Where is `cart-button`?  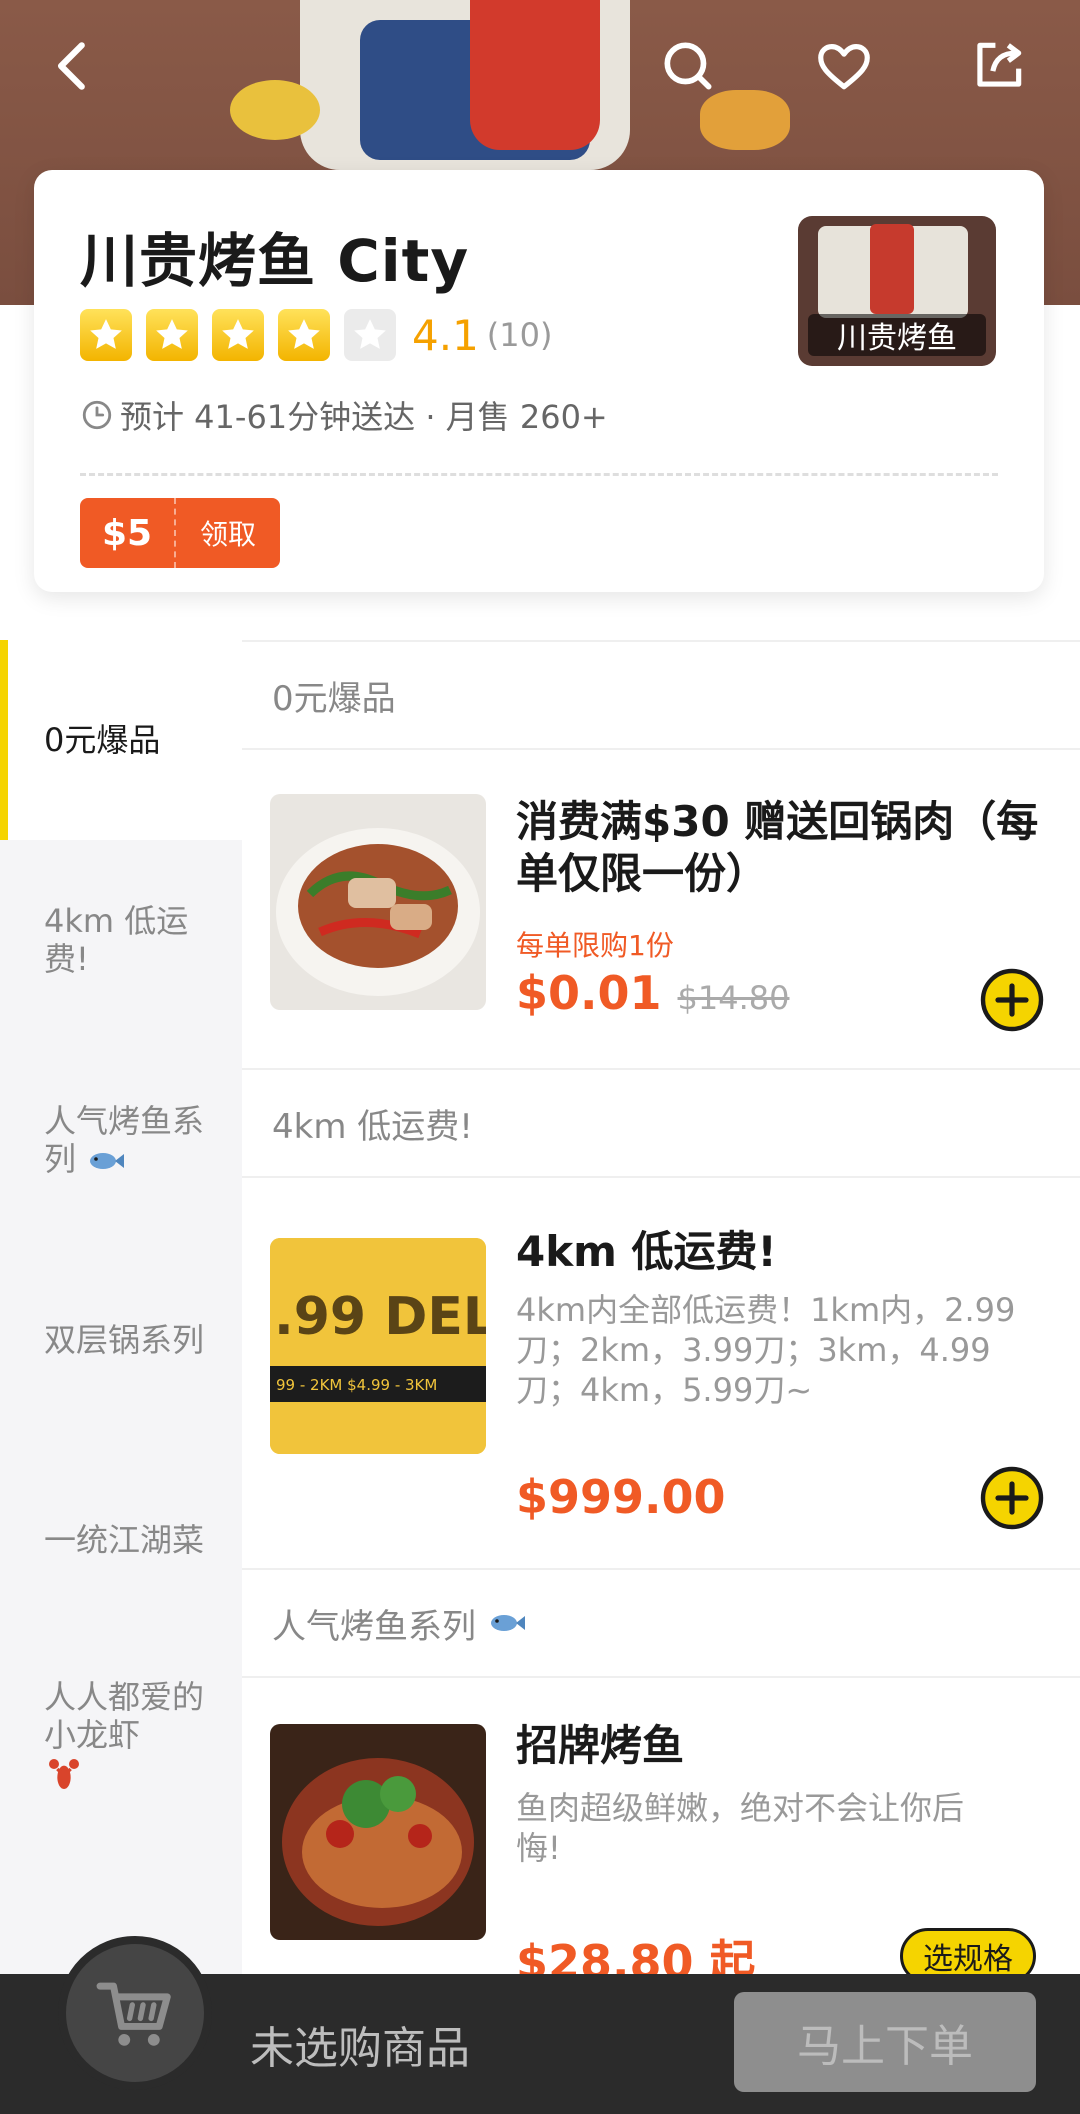
cart-button is located at coordinates (135, 2013).